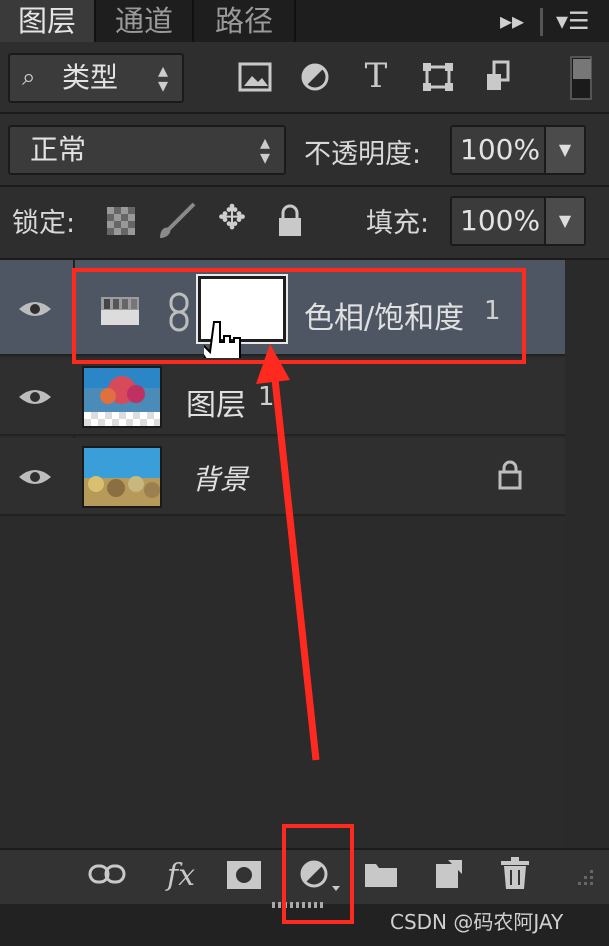 This screenshot has width=609, height=946. What do you see at coordinates (122, 397) in the screenshot?
I see `layer-thumbnail-coral` at bounding box center [122, 397].